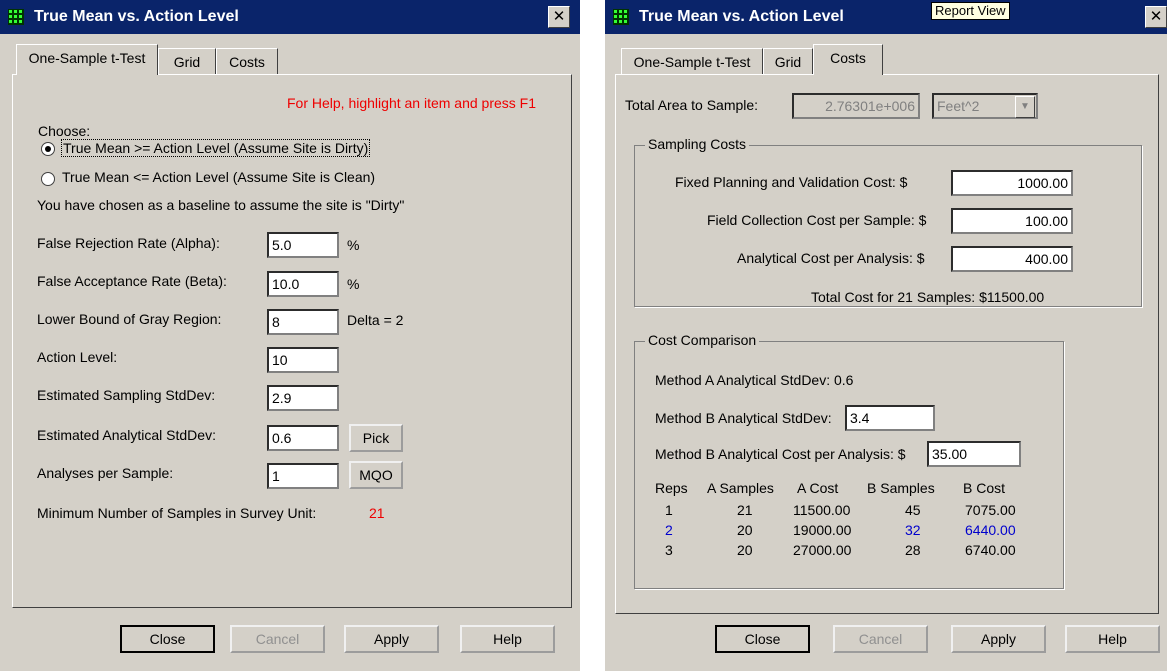 This screenshot has width=1167, height=671. I want to click on table-cell: 7075.00, so click(990, 510).